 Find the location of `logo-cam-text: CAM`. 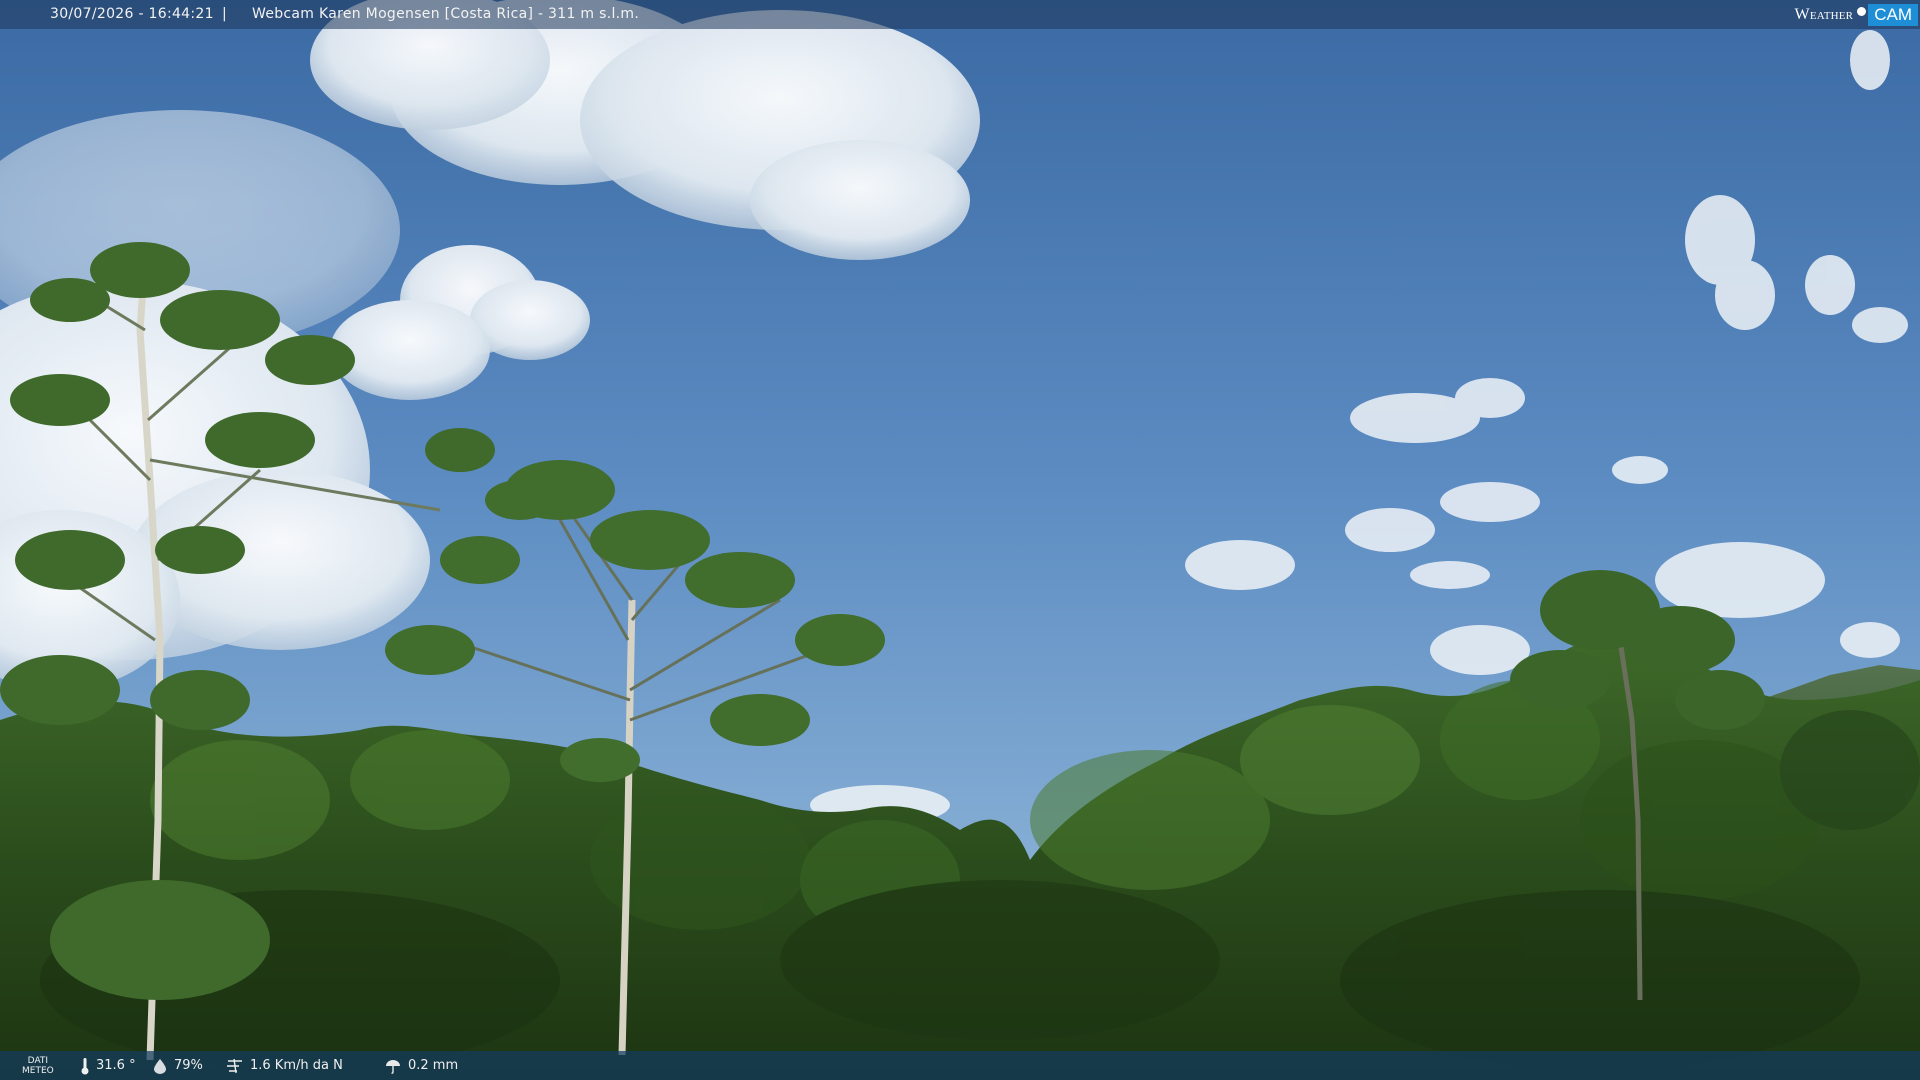

logo-cam-text: CAM is located at coordinates (1893, 14).